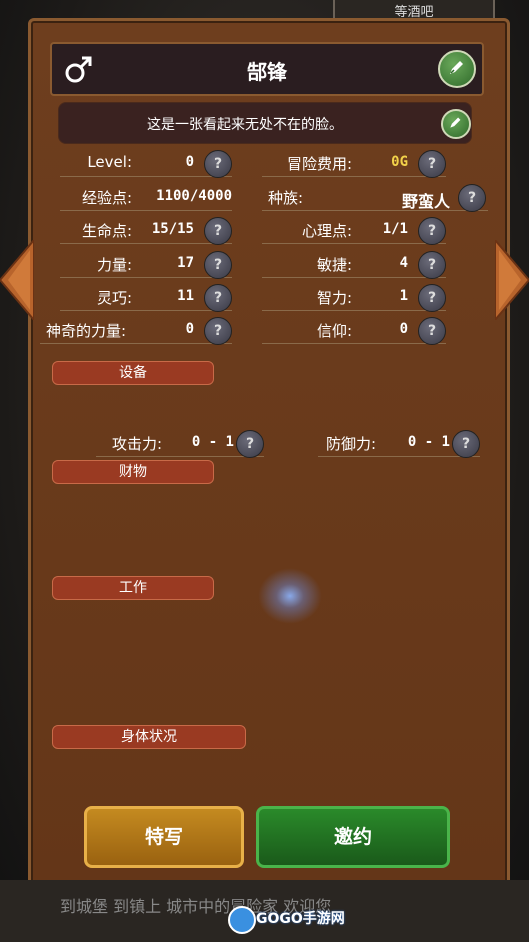 This screenshot has width=529, height=942. What do you see at coordinates (286, 198) in the screenshot?
I see `stat-label: 种族:` at bounding box center [286, 198].